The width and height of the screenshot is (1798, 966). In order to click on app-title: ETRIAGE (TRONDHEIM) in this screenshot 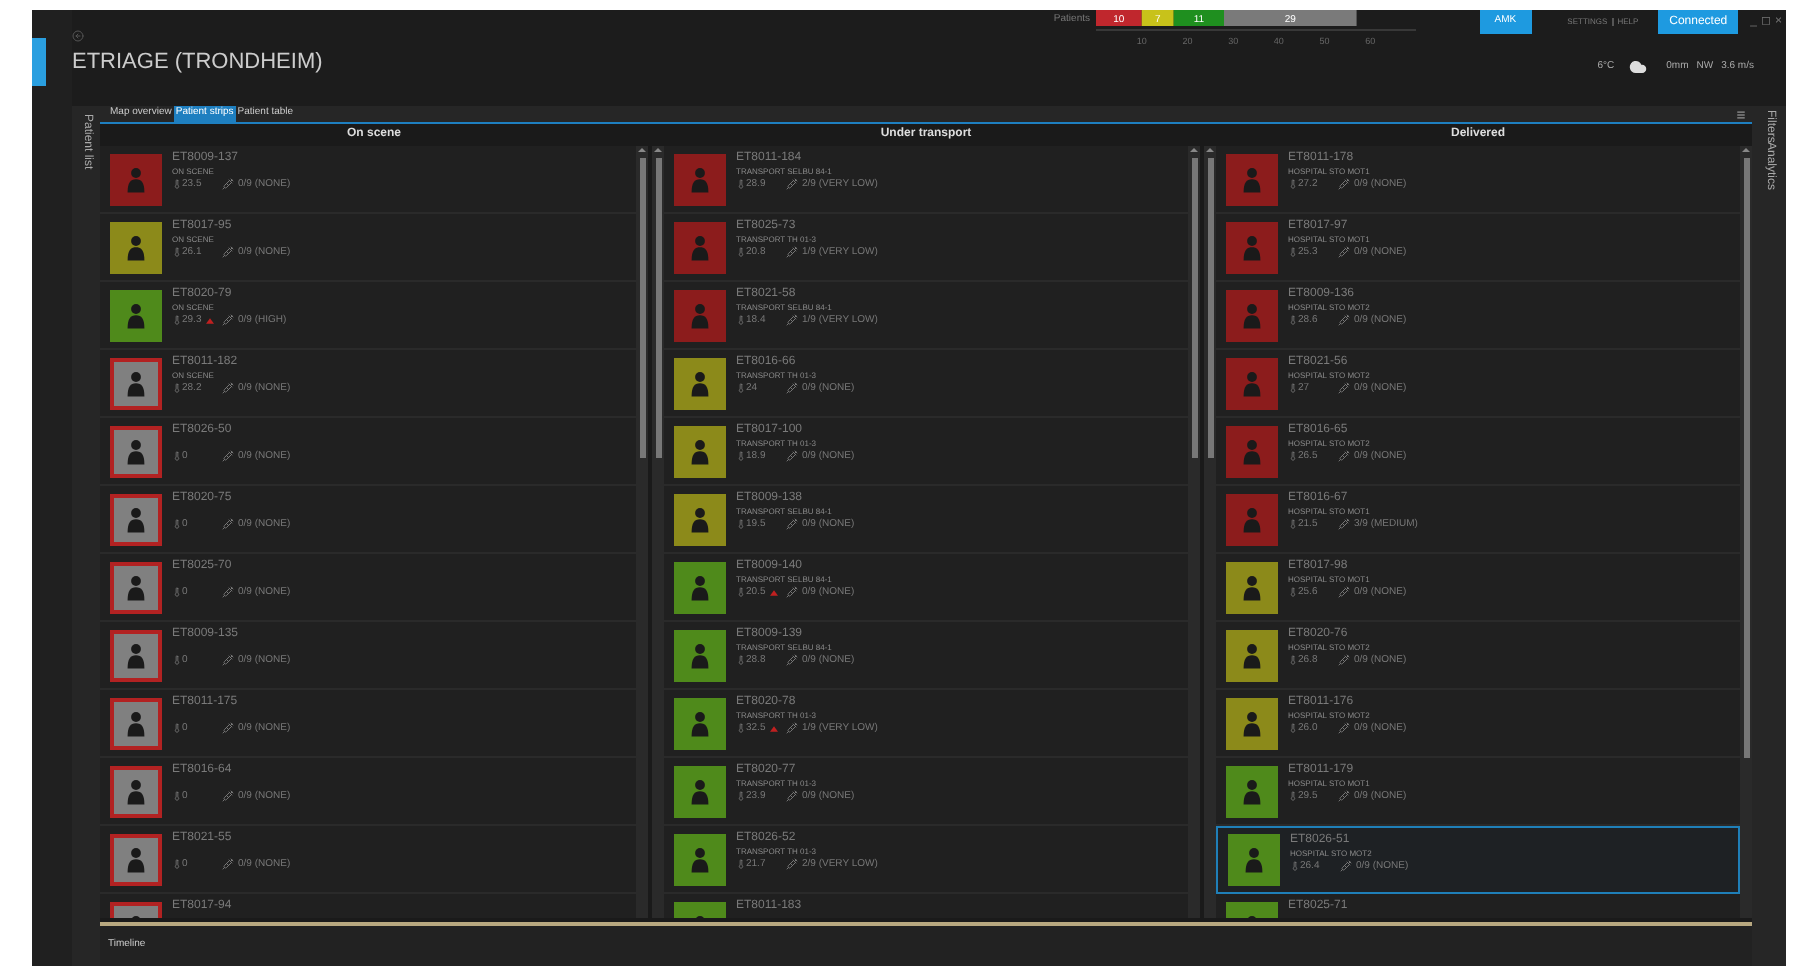, I will do `click(197, 63)`.